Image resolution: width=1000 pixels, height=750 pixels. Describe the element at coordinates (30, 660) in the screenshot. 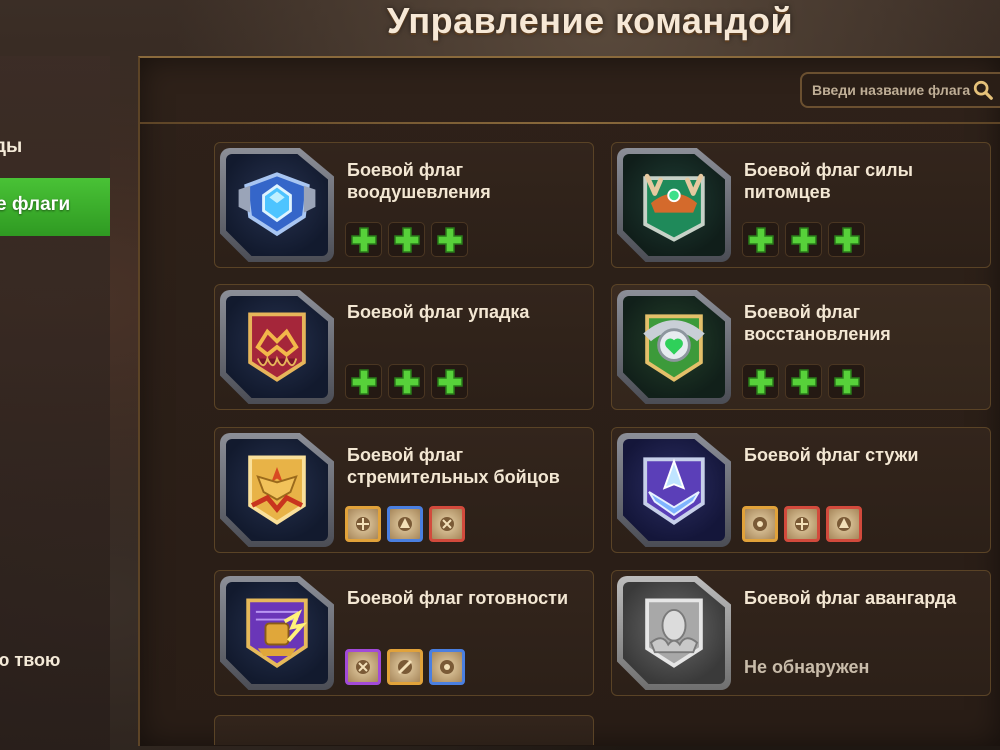

I see `nav-item-bottom-2: ю твою` at that location.